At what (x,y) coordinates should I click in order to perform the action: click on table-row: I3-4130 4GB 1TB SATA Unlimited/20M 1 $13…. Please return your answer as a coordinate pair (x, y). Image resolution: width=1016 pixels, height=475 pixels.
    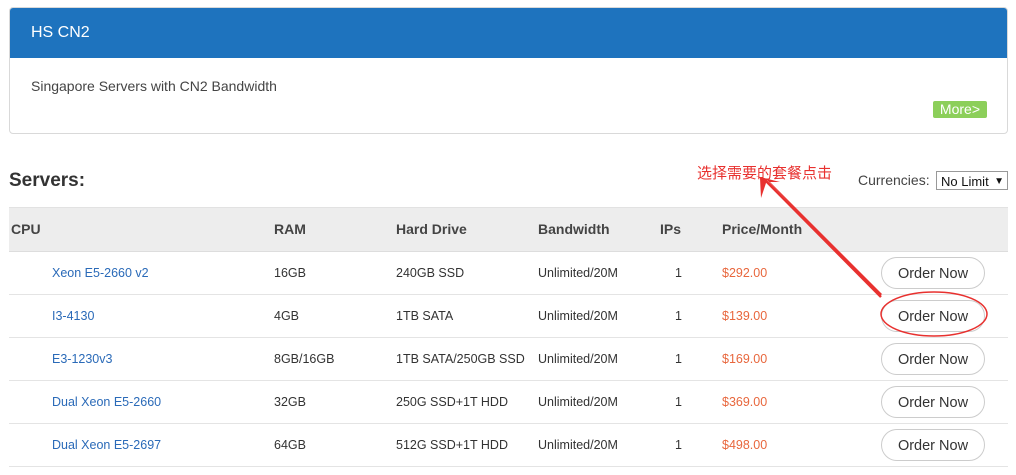
    Looking at the image, I should click on (508, 316).